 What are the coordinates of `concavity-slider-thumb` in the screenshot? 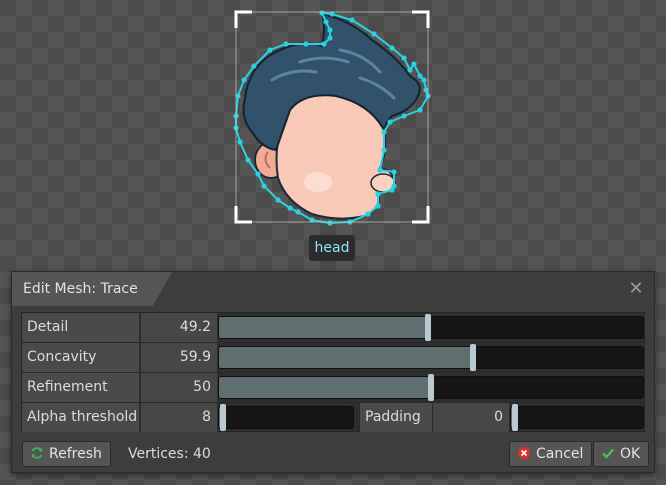 It's located at (472, 357).